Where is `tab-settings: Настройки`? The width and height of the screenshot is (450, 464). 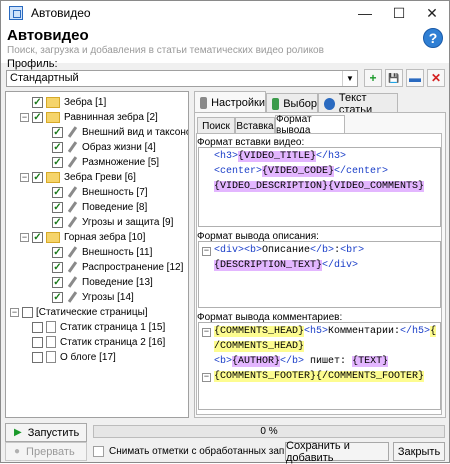
tab-settings: Настройки is located at coordinates (230, 102).